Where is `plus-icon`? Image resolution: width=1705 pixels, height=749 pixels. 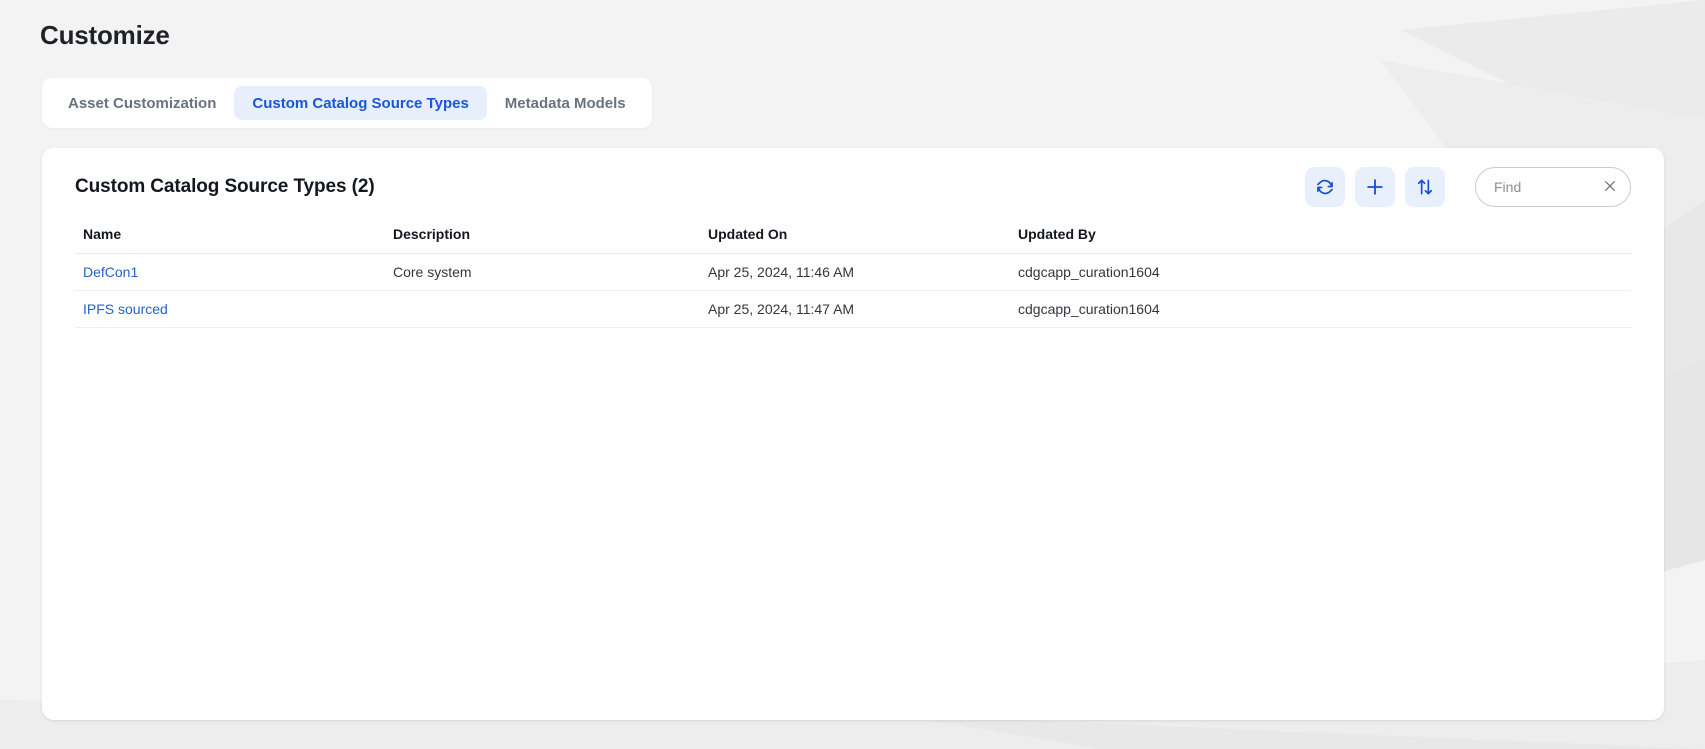 plus-icon is located at coordinates (1375, 187).